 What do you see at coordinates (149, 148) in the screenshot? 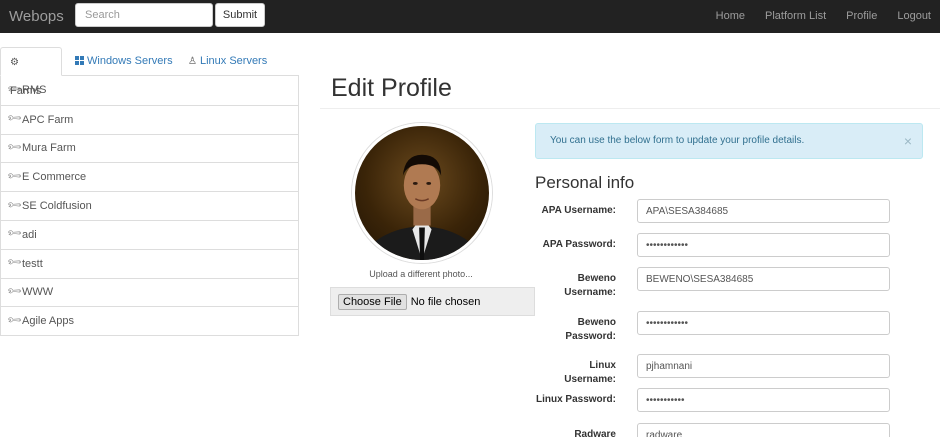
I see `list-item-mura-farm: 🔧︎ Mura Farm` at bounding box center [149, 148].